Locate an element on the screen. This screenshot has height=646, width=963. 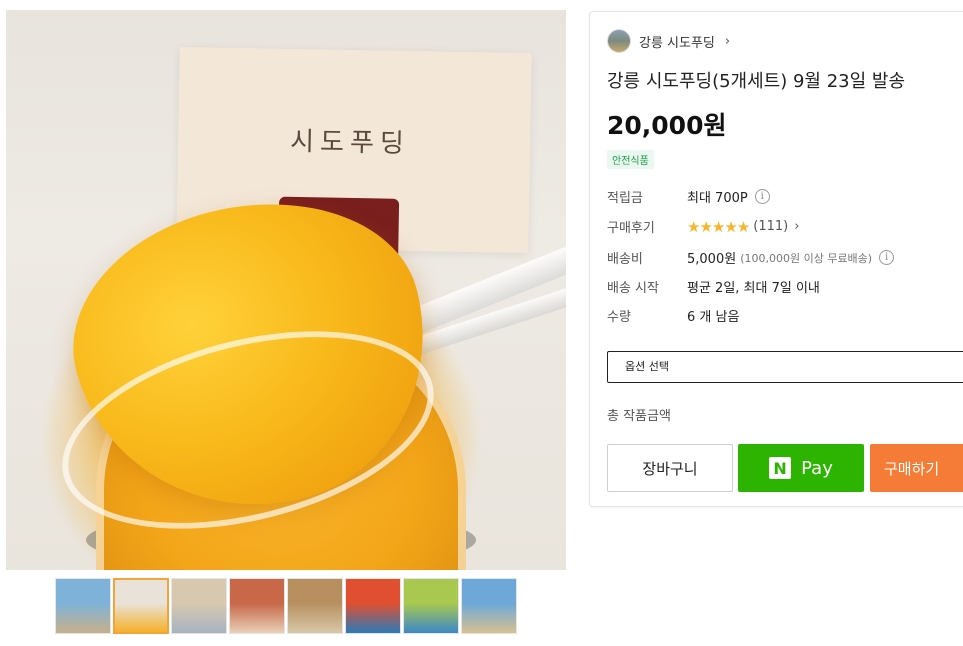
review-count: (111) is located at coordinates (771, 226).